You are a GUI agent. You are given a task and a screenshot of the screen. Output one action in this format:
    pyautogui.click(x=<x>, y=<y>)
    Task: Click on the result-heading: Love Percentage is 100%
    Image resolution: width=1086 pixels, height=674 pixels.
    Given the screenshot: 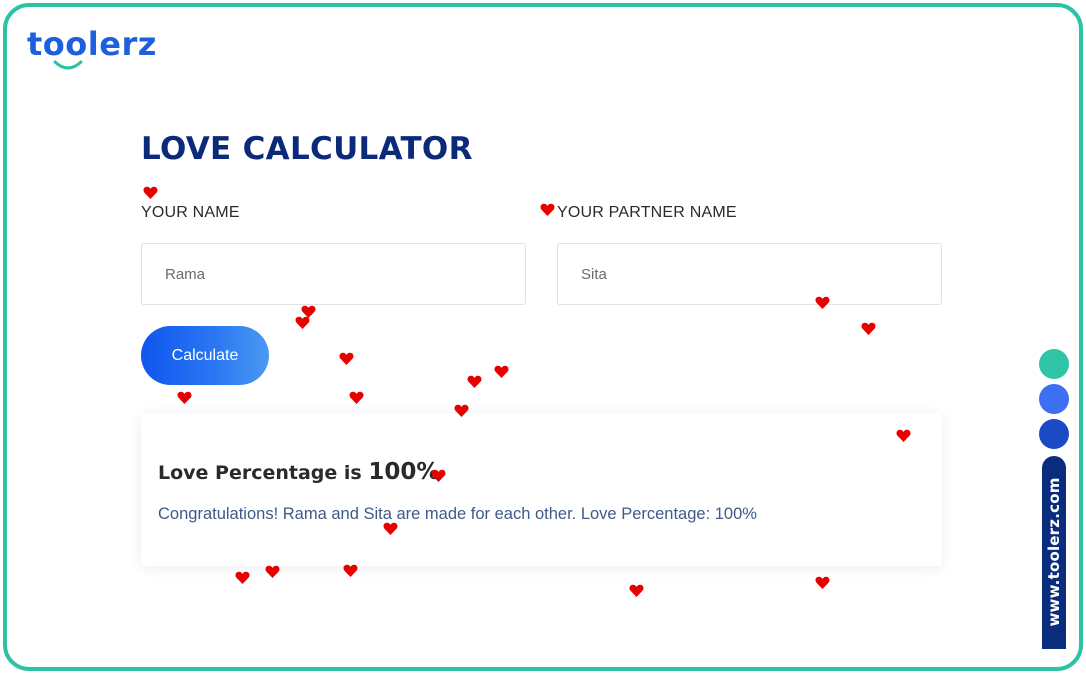 What is the action you would take?
    pyautogui.click(x=298, y=472)
    